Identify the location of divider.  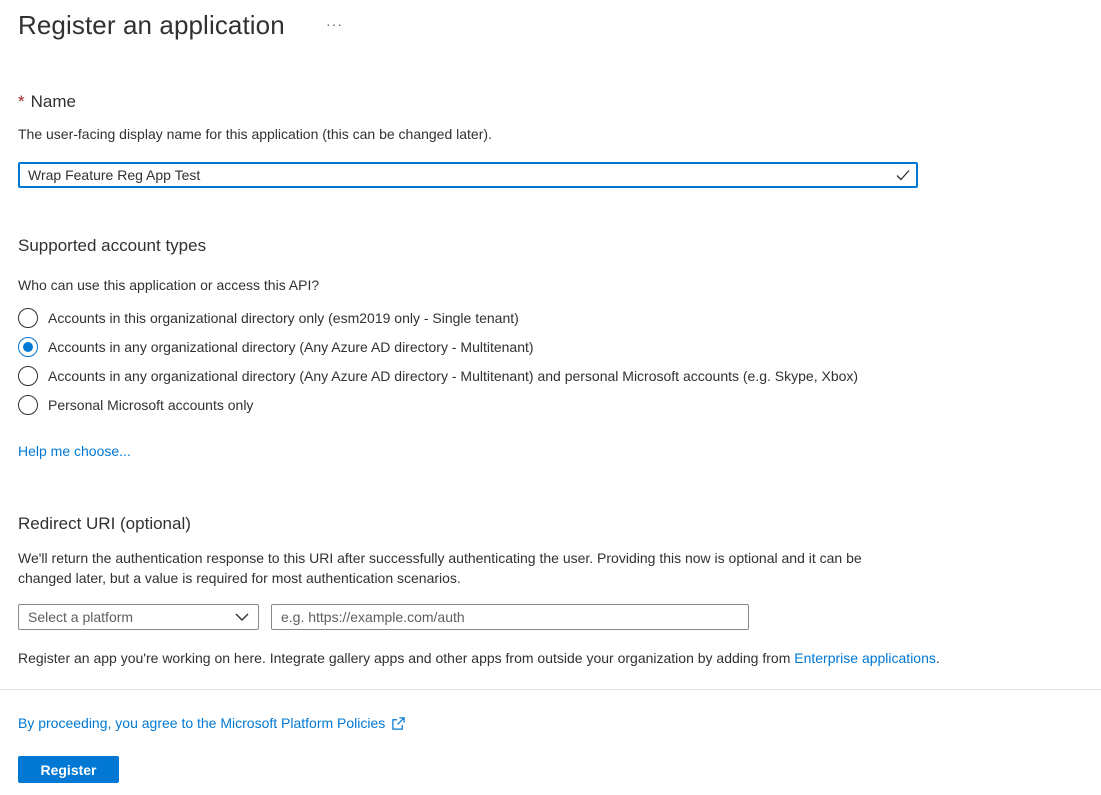
(550, 689).